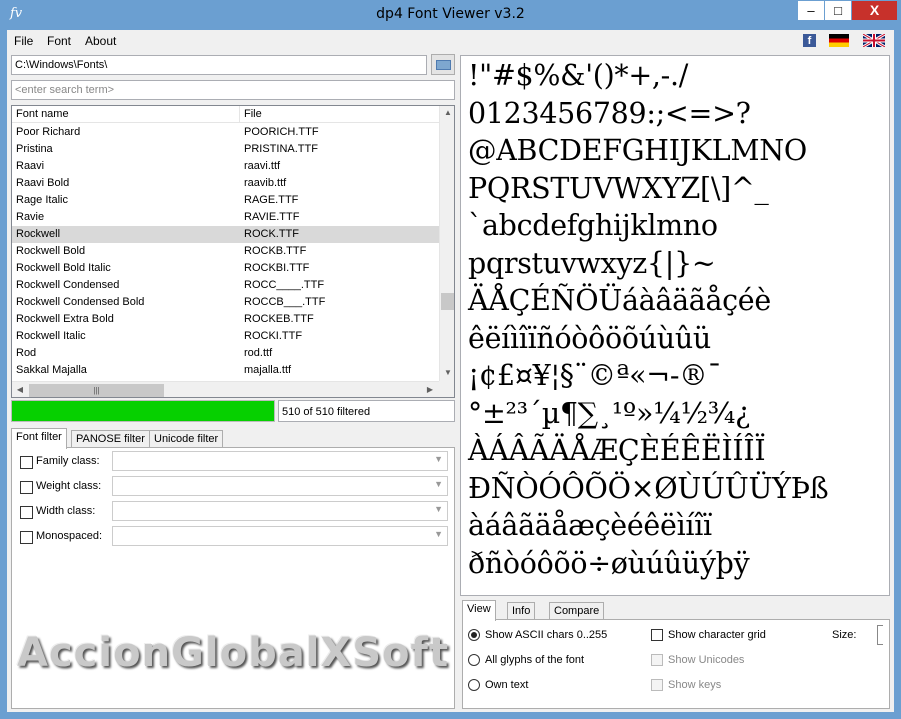 The height and width of the screenshot is (719, 901). I want to click on file-cell: majalla.ttf, so click(268, 370).